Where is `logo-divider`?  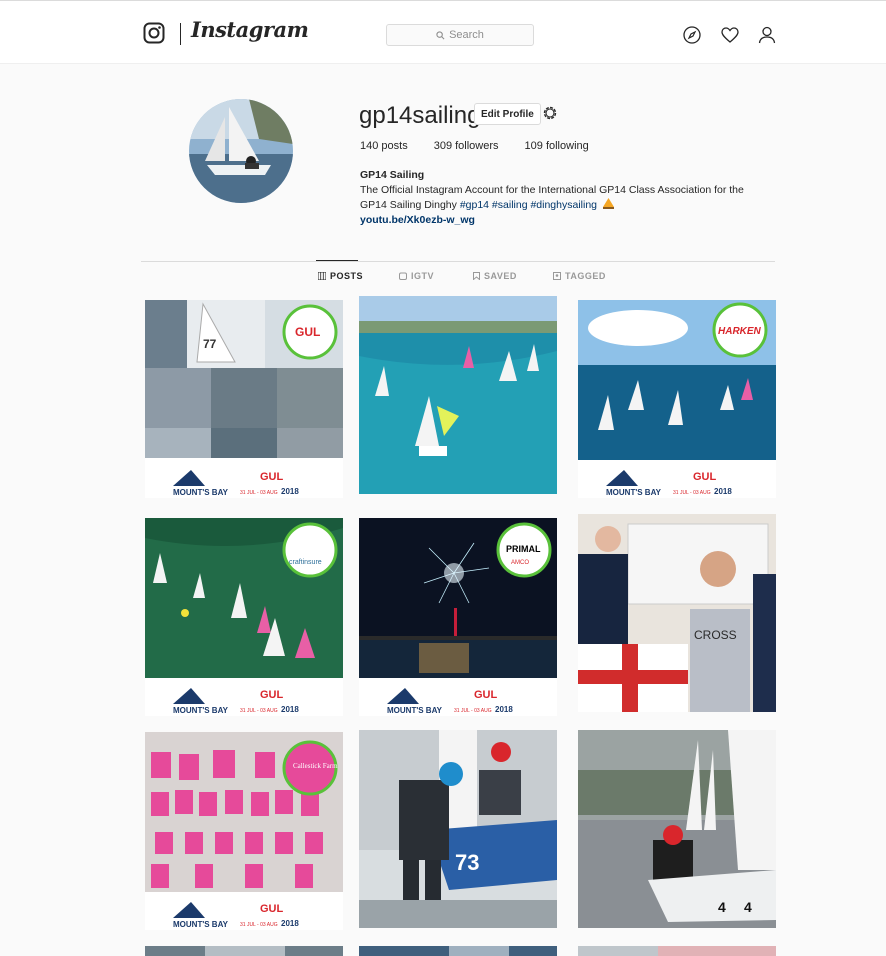
logo-divider is located at coordinates (180, 34).